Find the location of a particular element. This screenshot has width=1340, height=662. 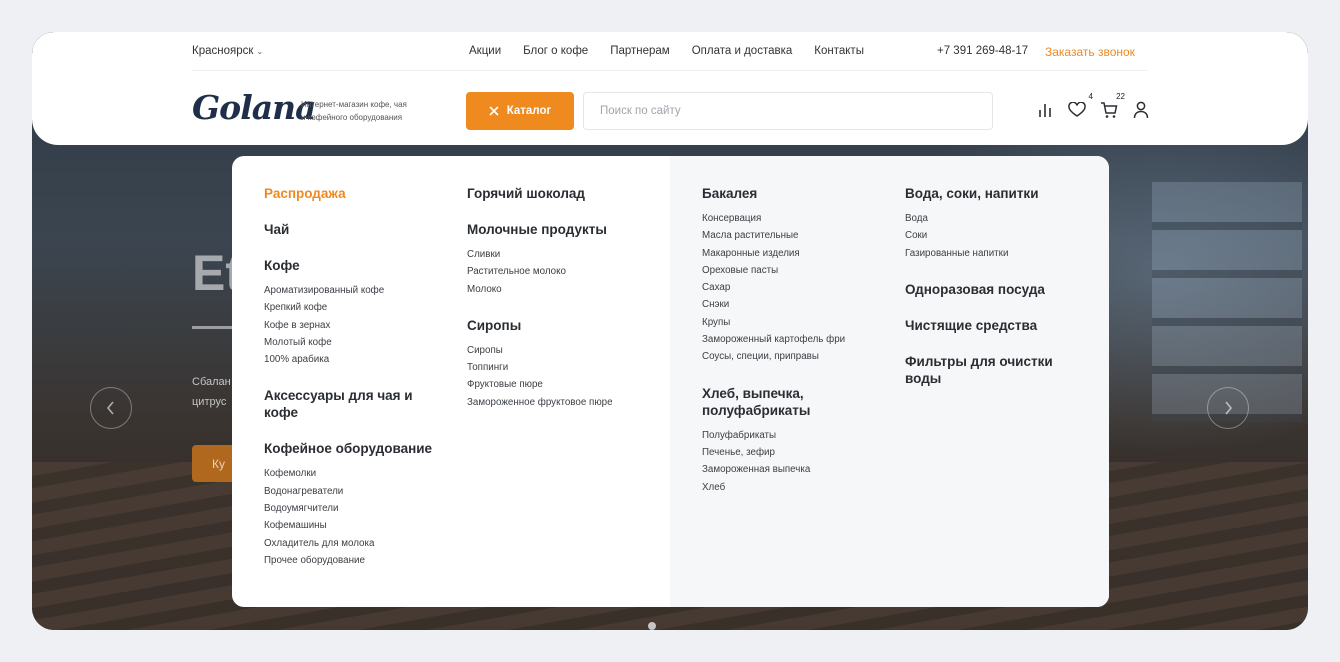

hero-text-line: цитрус is located at coordinates (209, 402).